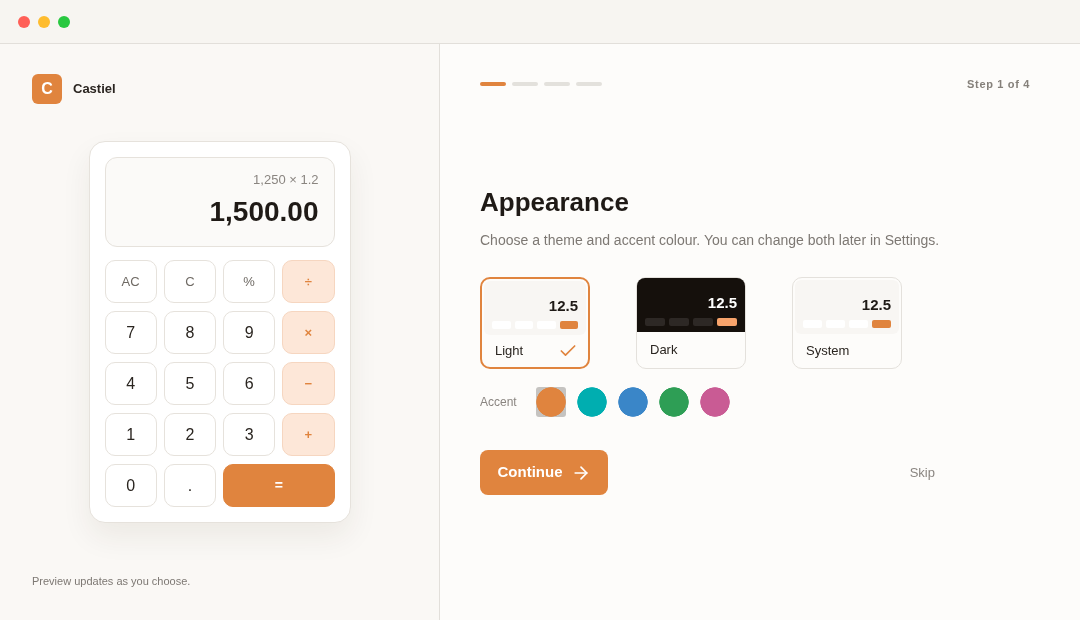 The width and height of the screenshot is (1080, 620). I want to click on page-heading: Appearance, so click(555, 202).